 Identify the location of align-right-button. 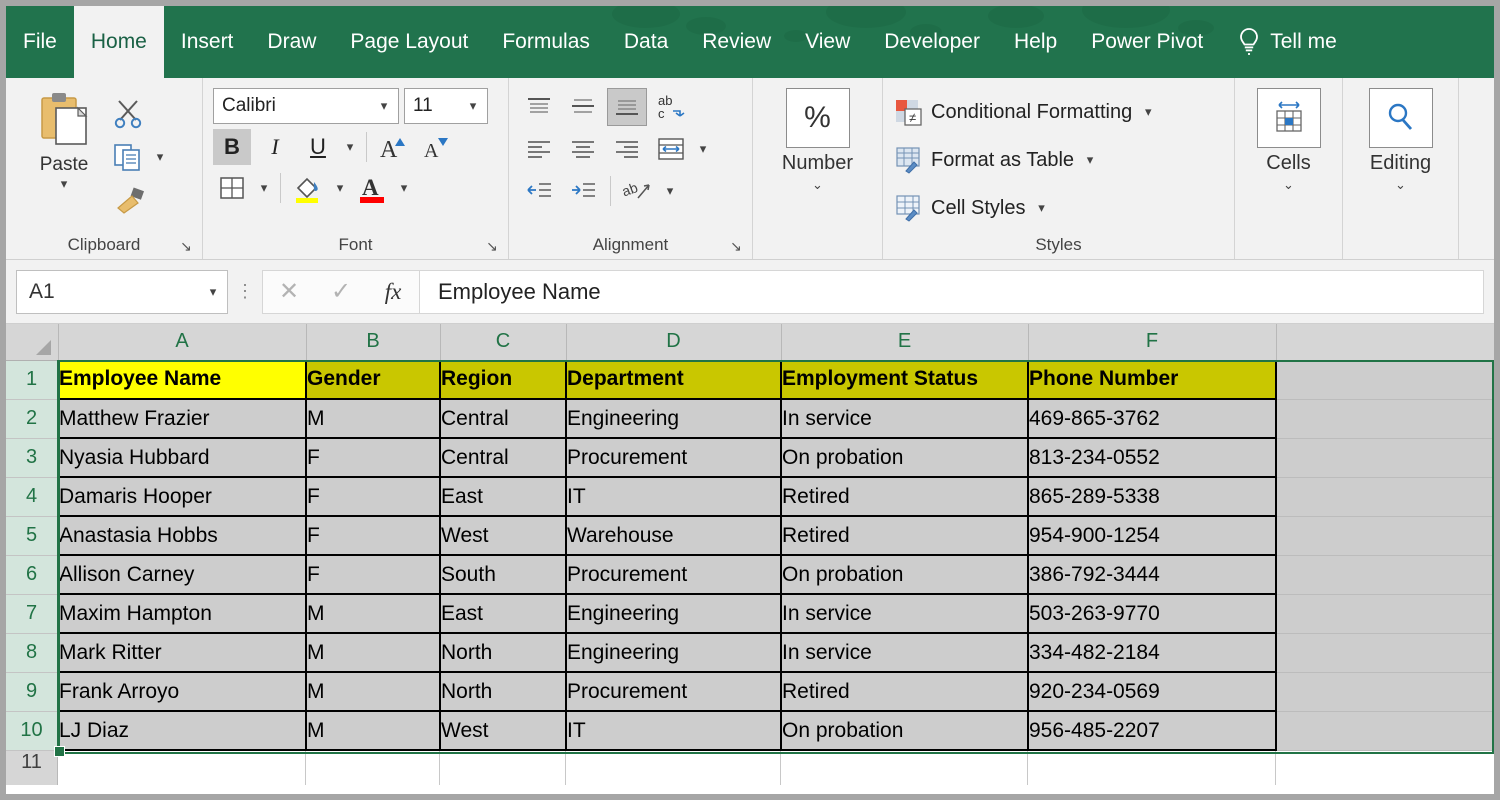
(627, 149).